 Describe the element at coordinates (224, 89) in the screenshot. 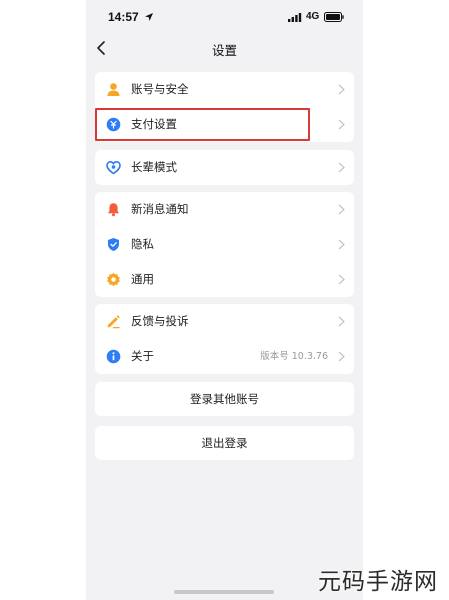

I see `settings-row-account-security: 账号与安全` at that location.